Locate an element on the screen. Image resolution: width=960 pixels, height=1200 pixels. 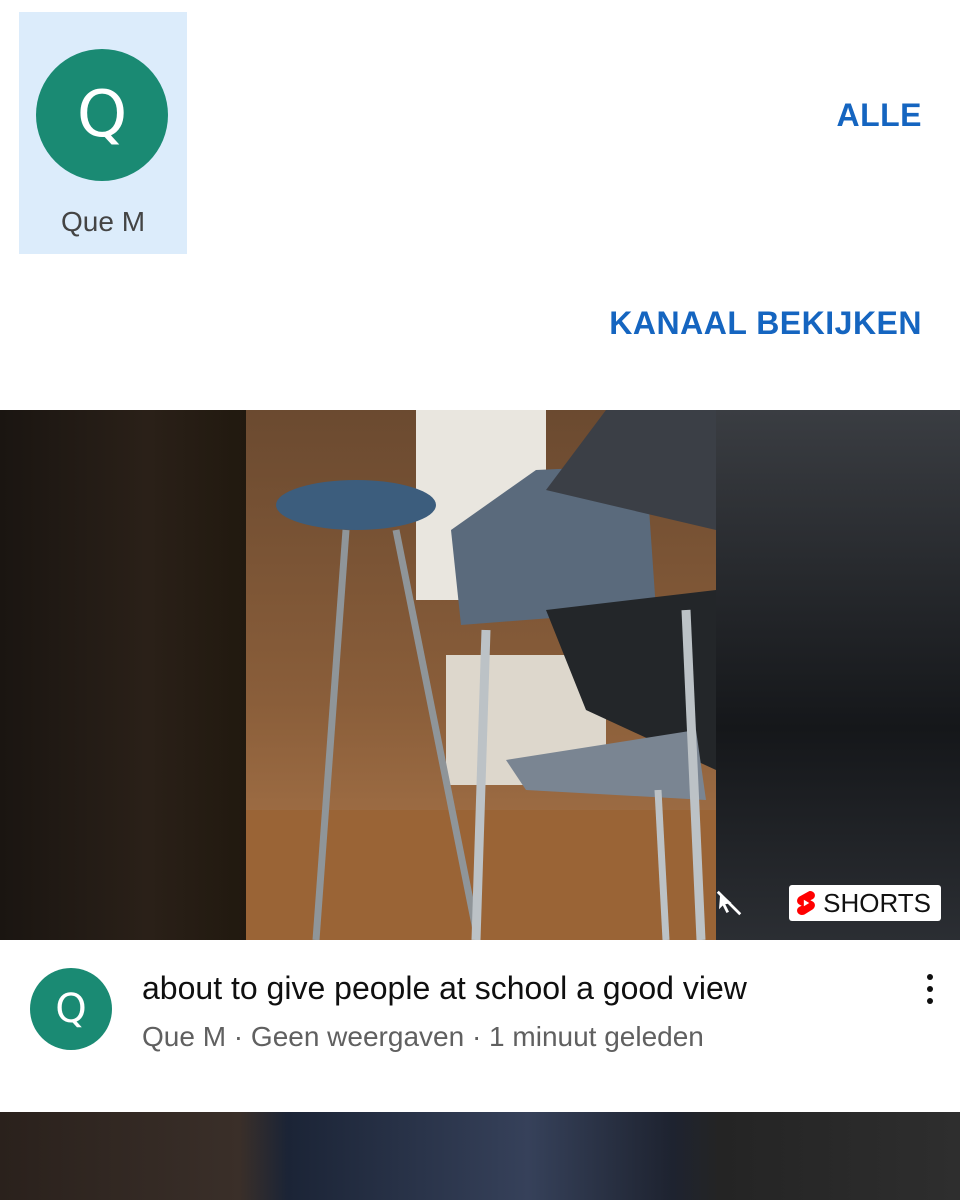
channel-name: Que M is located at coordinates (103, 221).